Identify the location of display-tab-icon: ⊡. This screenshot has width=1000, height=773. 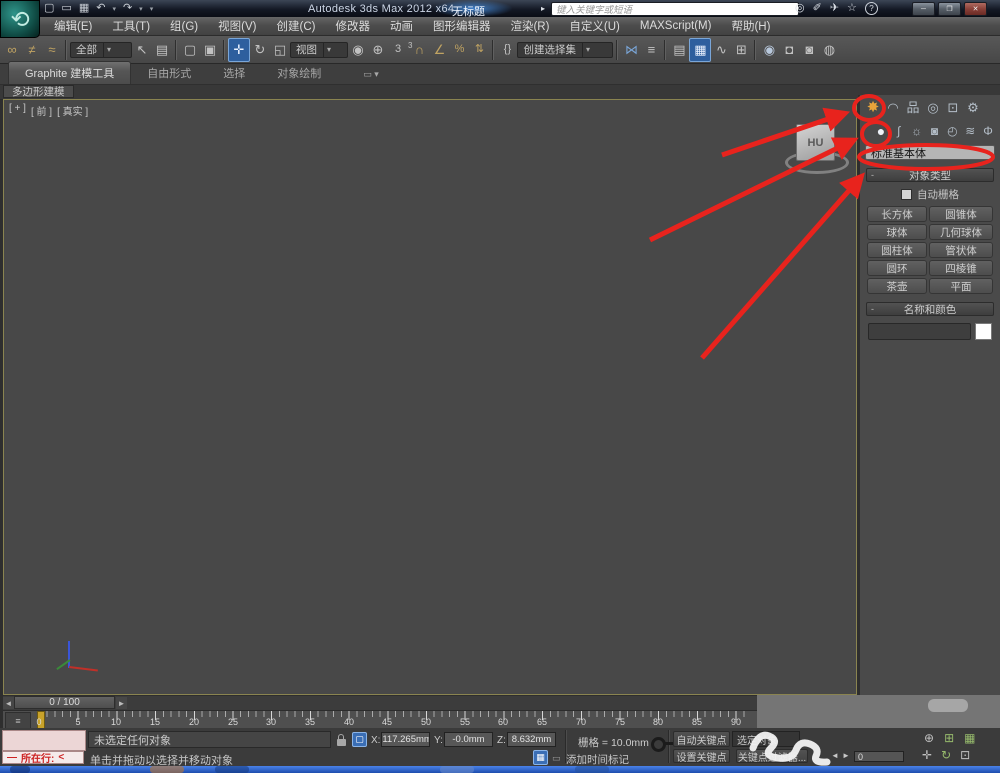
(953, 107).